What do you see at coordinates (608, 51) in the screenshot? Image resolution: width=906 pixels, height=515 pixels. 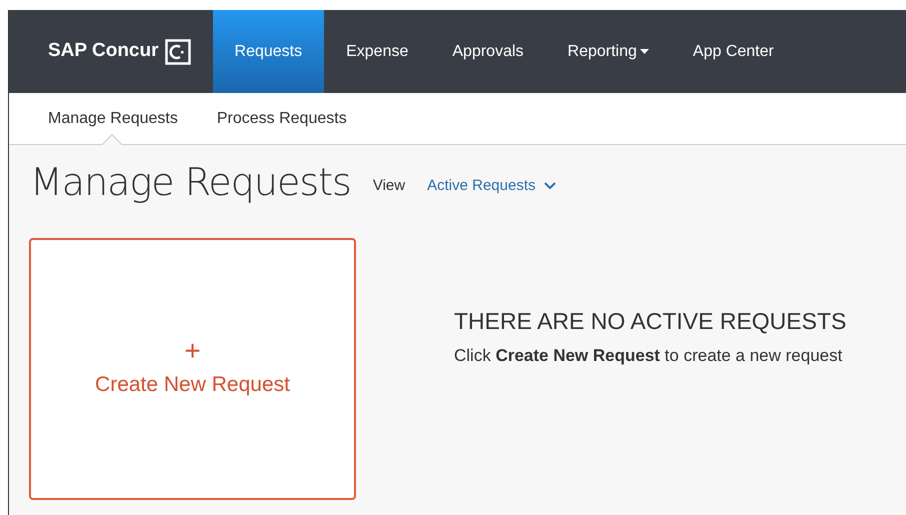 I see `nav-tab: Reporting` at bounding box center [608, 51].